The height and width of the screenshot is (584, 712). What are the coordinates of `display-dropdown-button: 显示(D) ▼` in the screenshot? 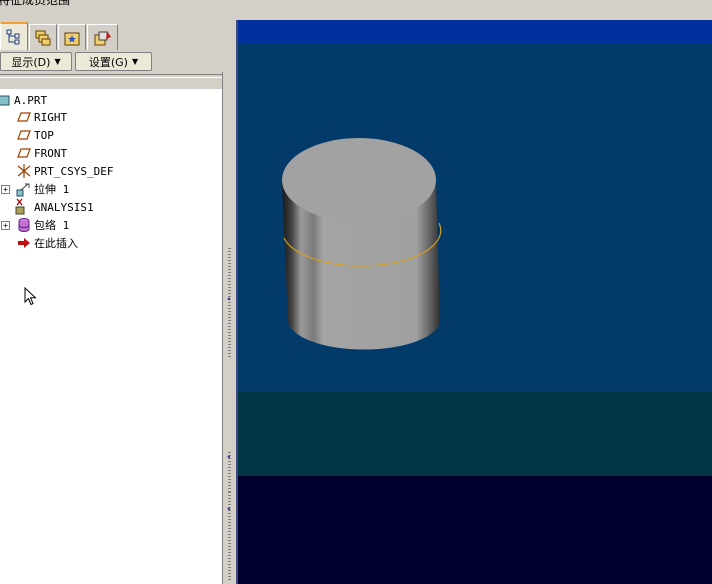 It's located at (36, 61).